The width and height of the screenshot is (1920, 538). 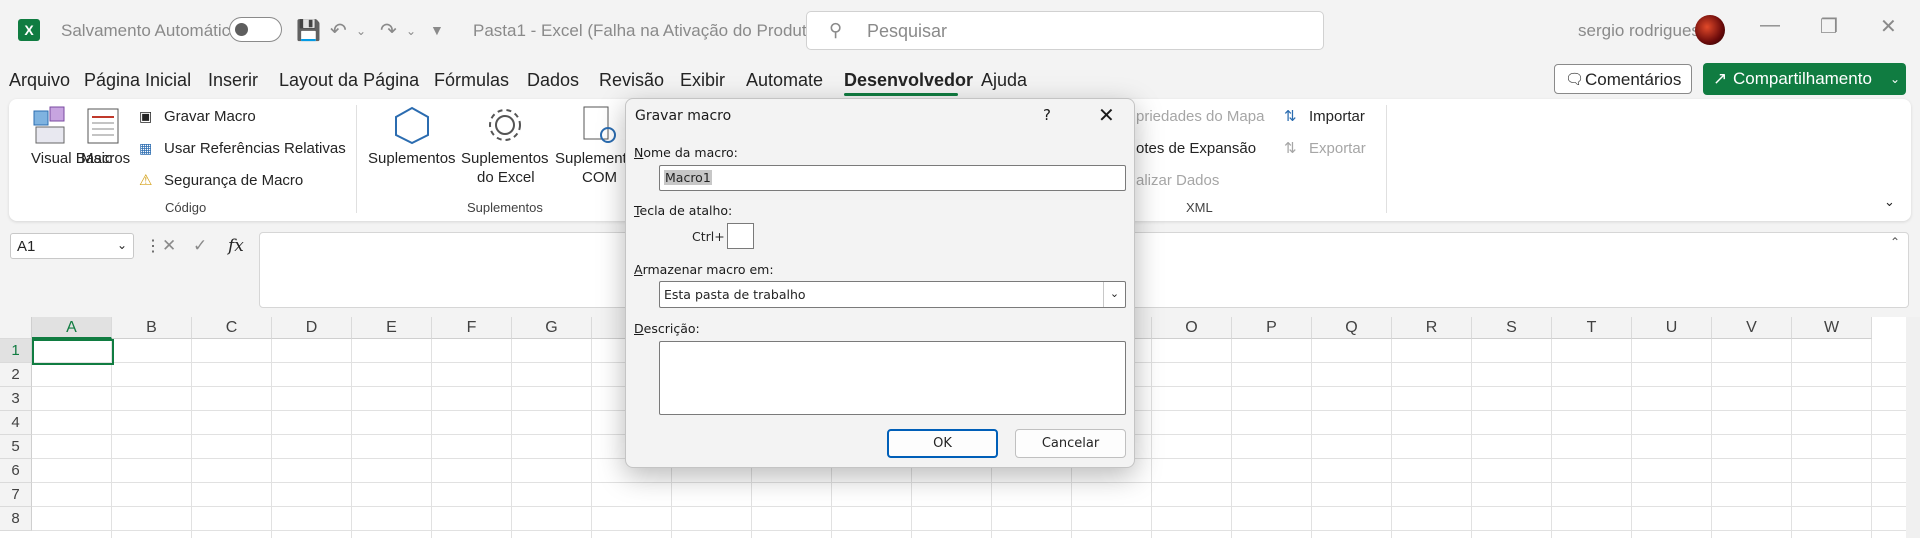 I want to click on column-header: V, so click(x=1752, y=328).